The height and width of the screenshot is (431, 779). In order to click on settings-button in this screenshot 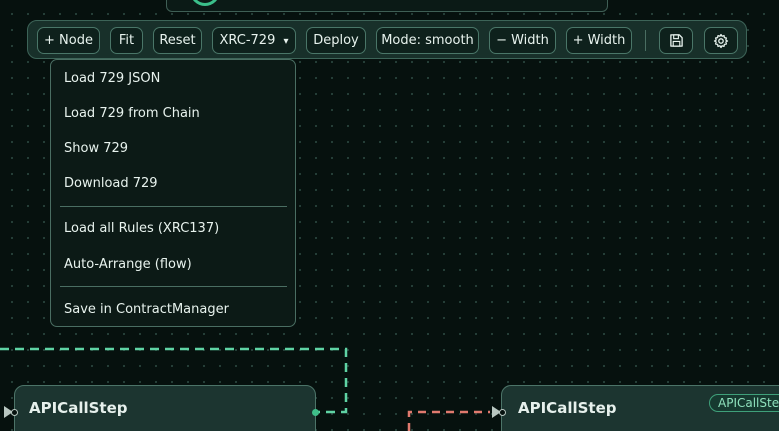, I will do `click(721, 40)`.